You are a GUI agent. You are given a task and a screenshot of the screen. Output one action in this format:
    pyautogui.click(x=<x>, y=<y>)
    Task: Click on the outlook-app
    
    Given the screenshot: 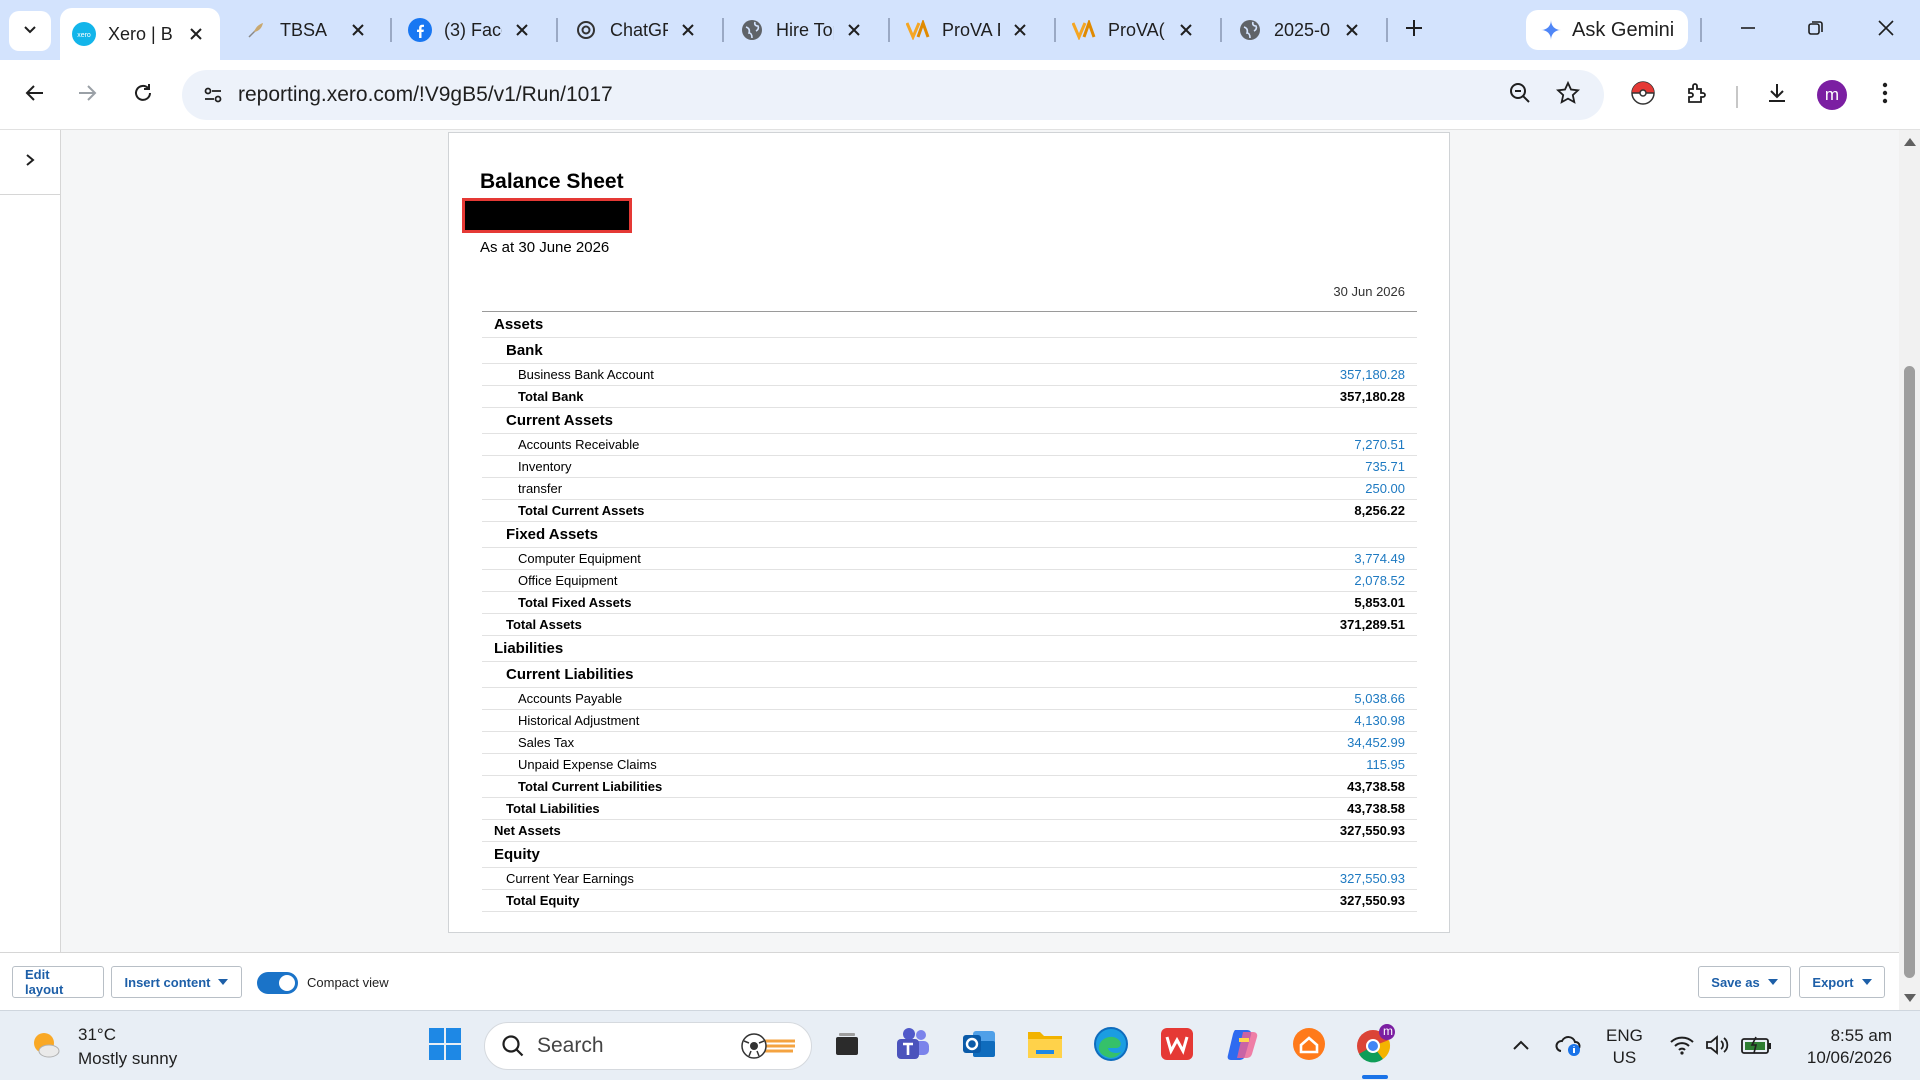 What is the action you would take?
    pyautogui.click(x=979, y=1046)
    